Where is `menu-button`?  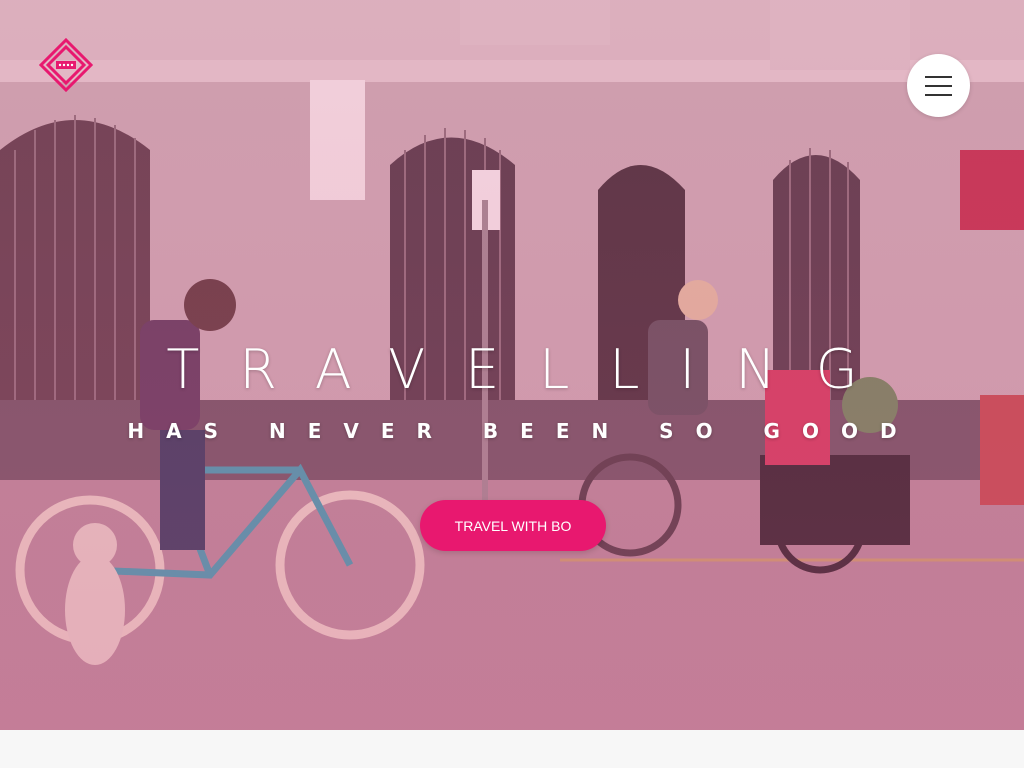
menu-button is located at coordinates (938, 85).